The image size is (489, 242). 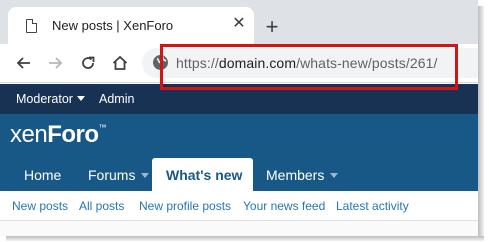 What do you see at coordinates (372, 206) in the screenshot?
I see `sub-nav-latest-activity: Latest activity` at bounding box center [372, 206].